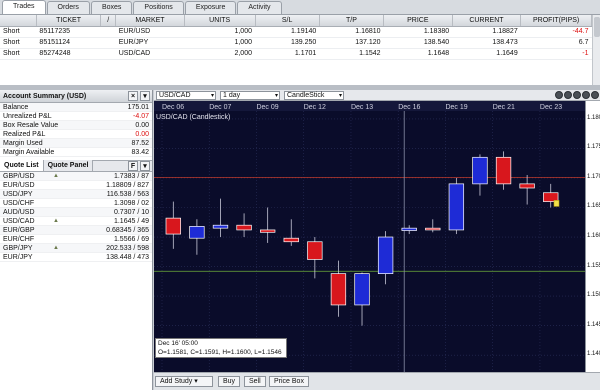 The height and width of the screenshot is (390, 600). Describe the element at coordinates (139, 166) in the screenshot. I see `quote-tools: F ▾` at that location.